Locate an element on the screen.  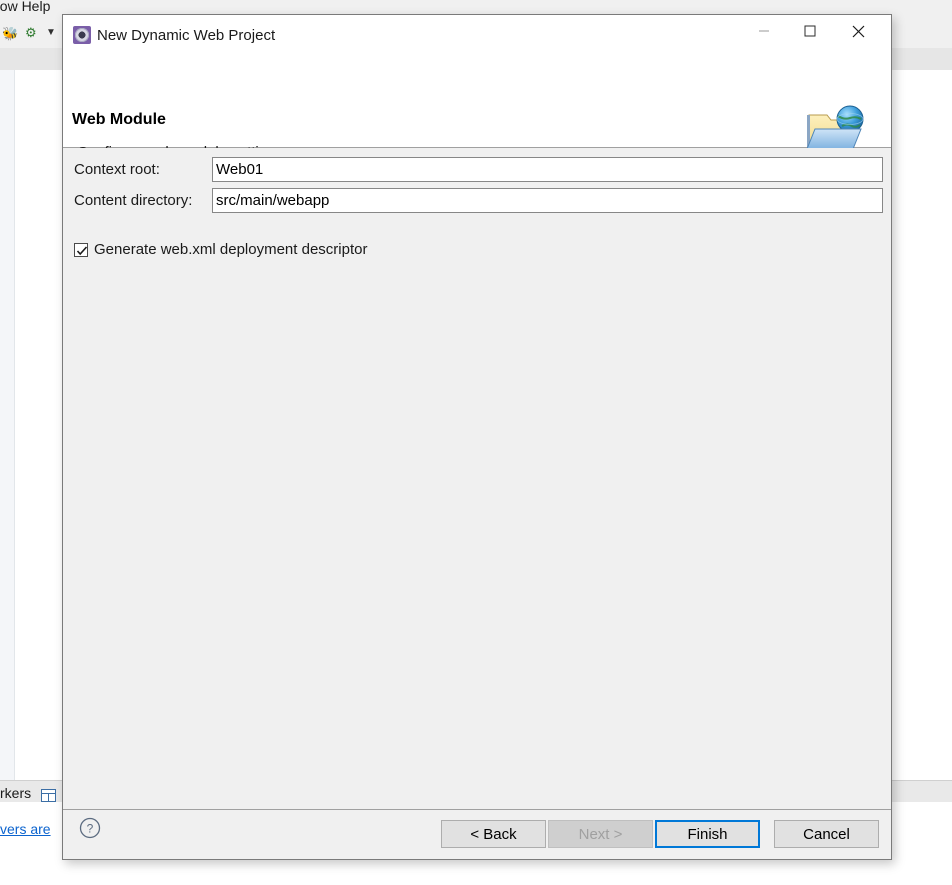
back-button: < Back is located at coordinates (493, 834).